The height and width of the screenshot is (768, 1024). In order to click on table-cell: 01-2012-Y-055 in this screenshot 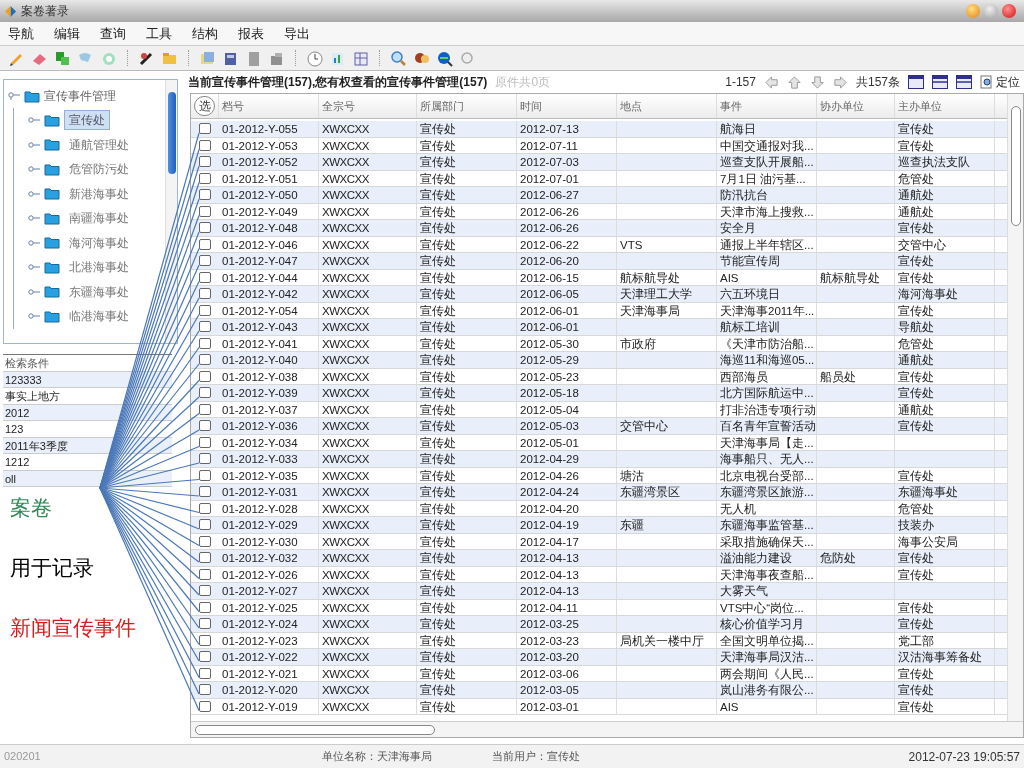, I will do `click(260, 129)`.